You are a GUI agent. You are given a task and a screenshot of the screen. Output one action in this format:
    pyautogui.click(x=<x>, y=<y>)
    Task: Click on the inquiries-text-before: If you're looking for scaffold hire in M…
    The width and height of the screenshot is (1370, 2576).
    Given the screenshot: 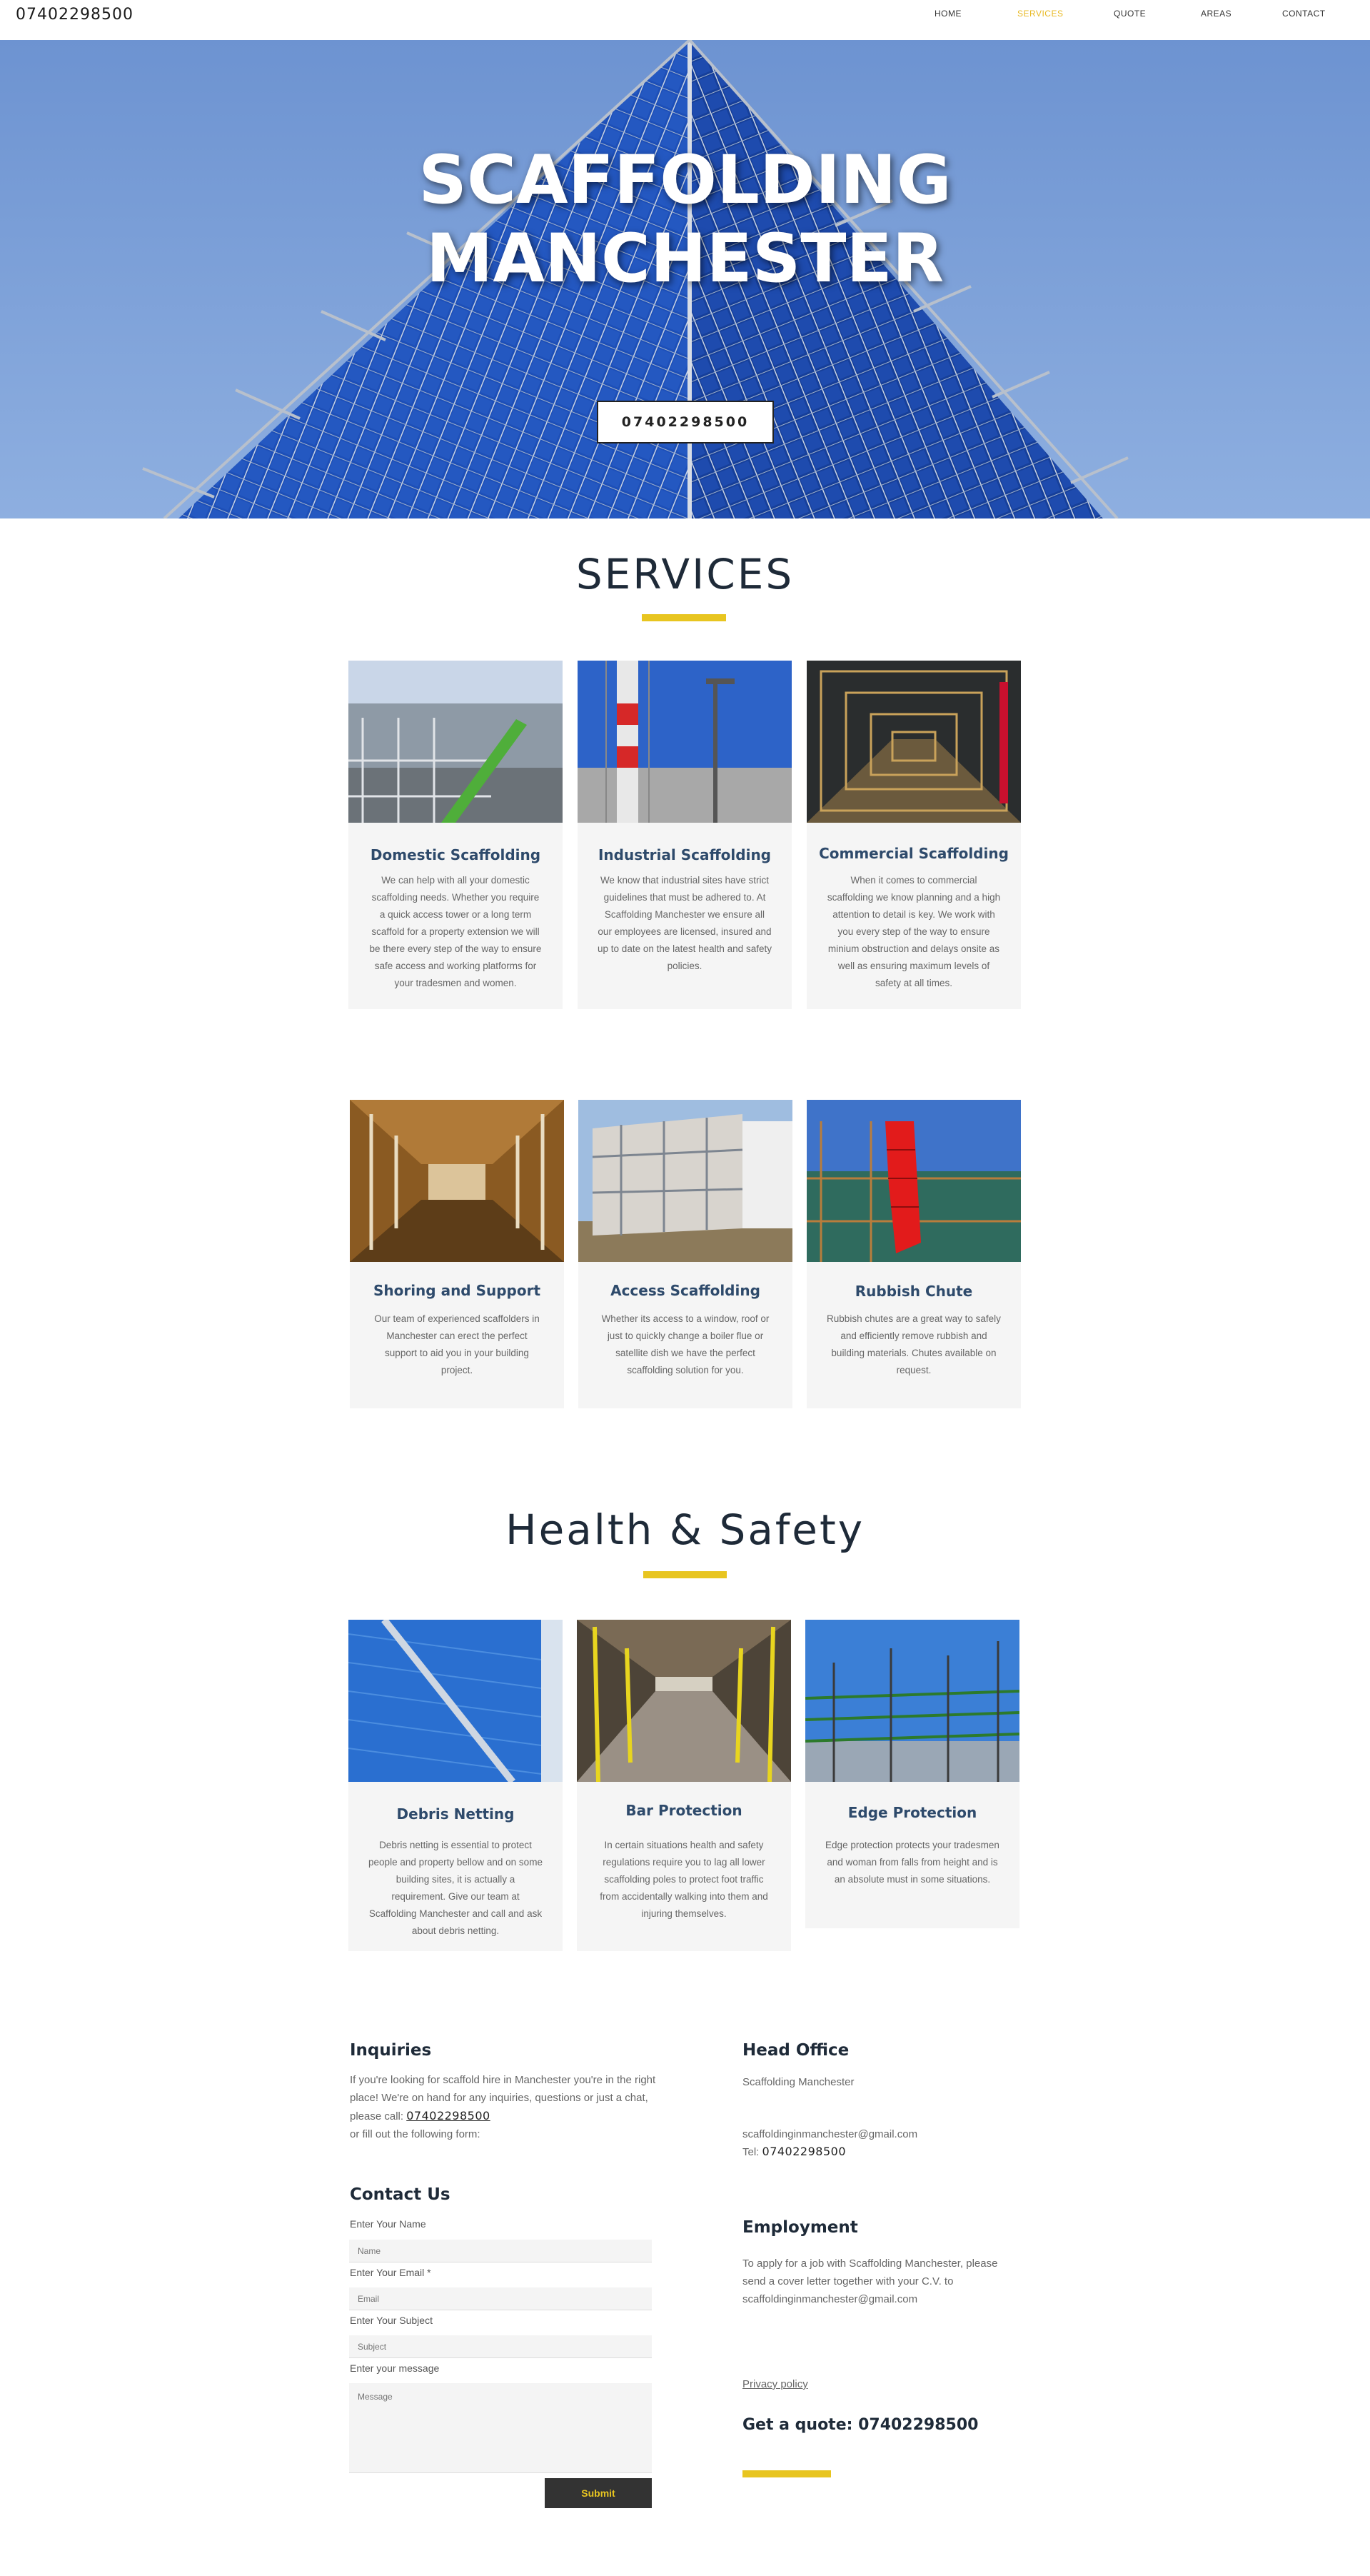 What is the action you would take?
    pyautogui.click(x=503, y=2098)
    